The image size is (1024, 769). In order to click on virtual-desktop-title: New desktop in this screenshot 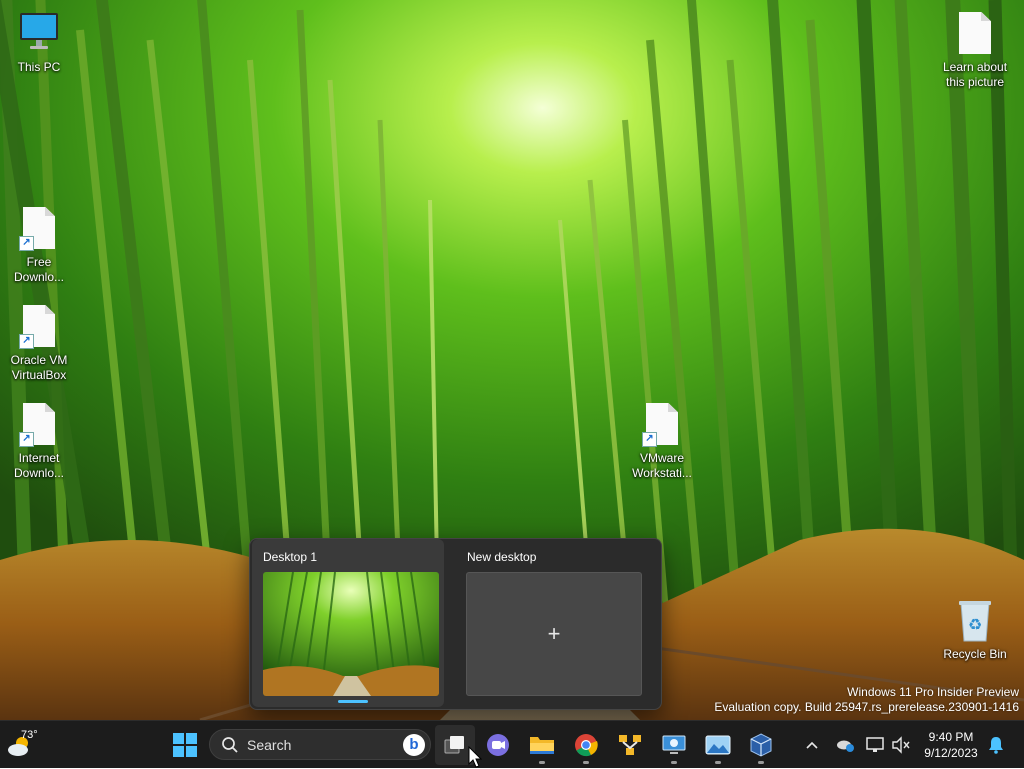, I will do `click(502, 557)`.